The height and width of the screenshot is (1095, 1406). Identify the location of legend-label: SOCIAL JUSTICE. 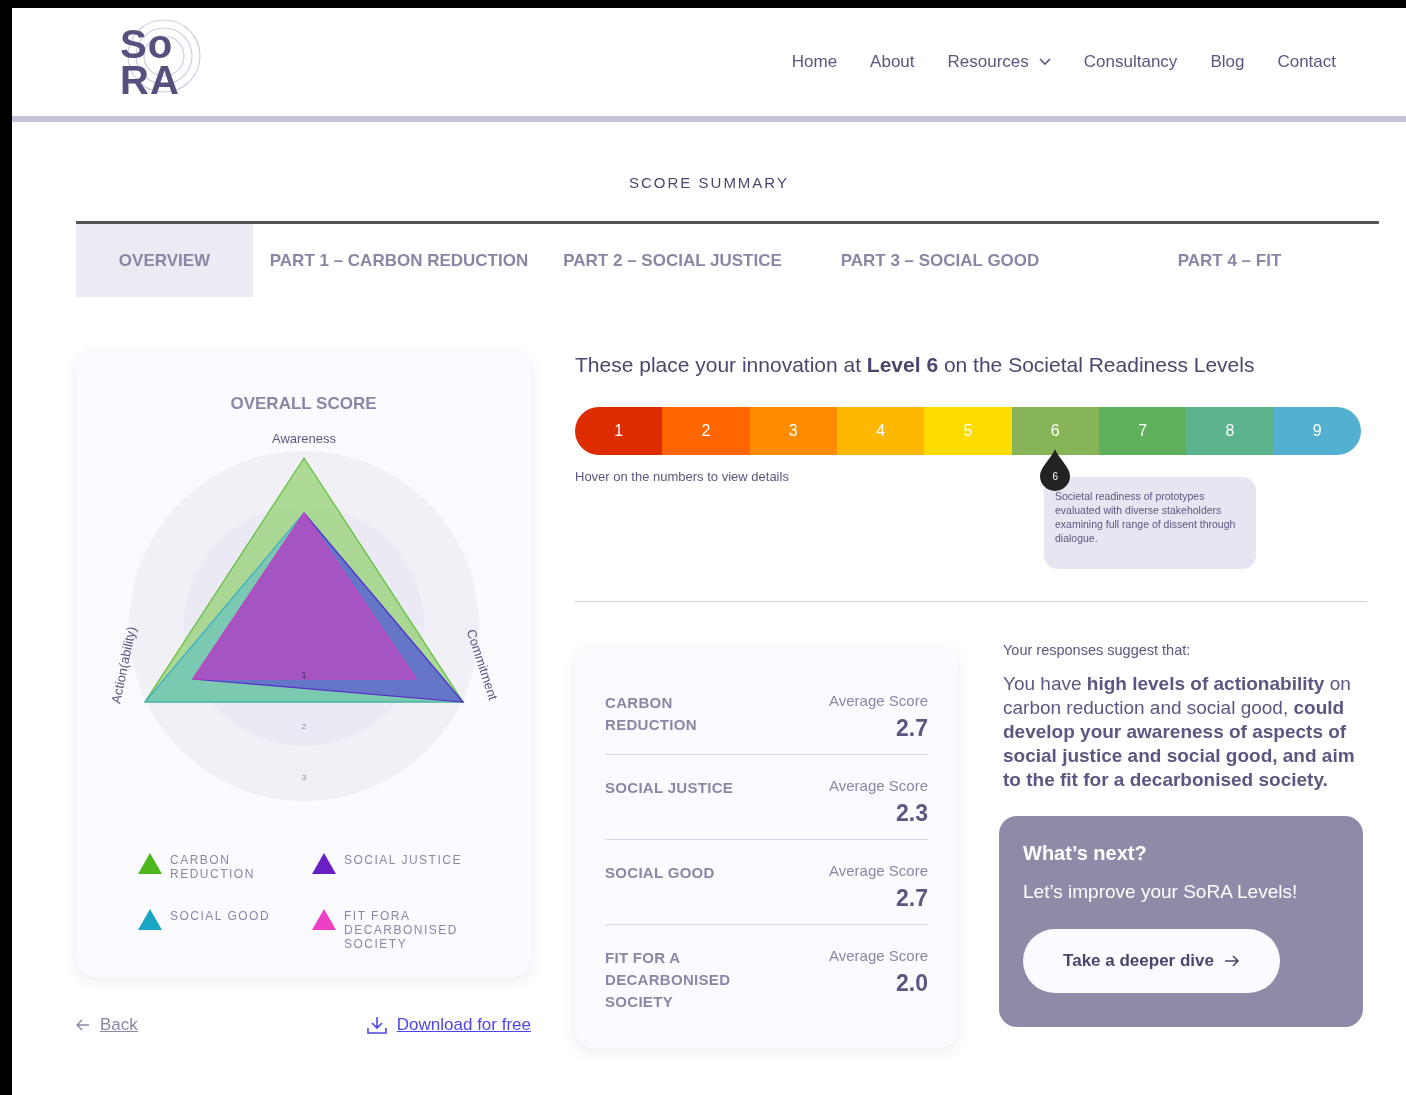
(403, 860).